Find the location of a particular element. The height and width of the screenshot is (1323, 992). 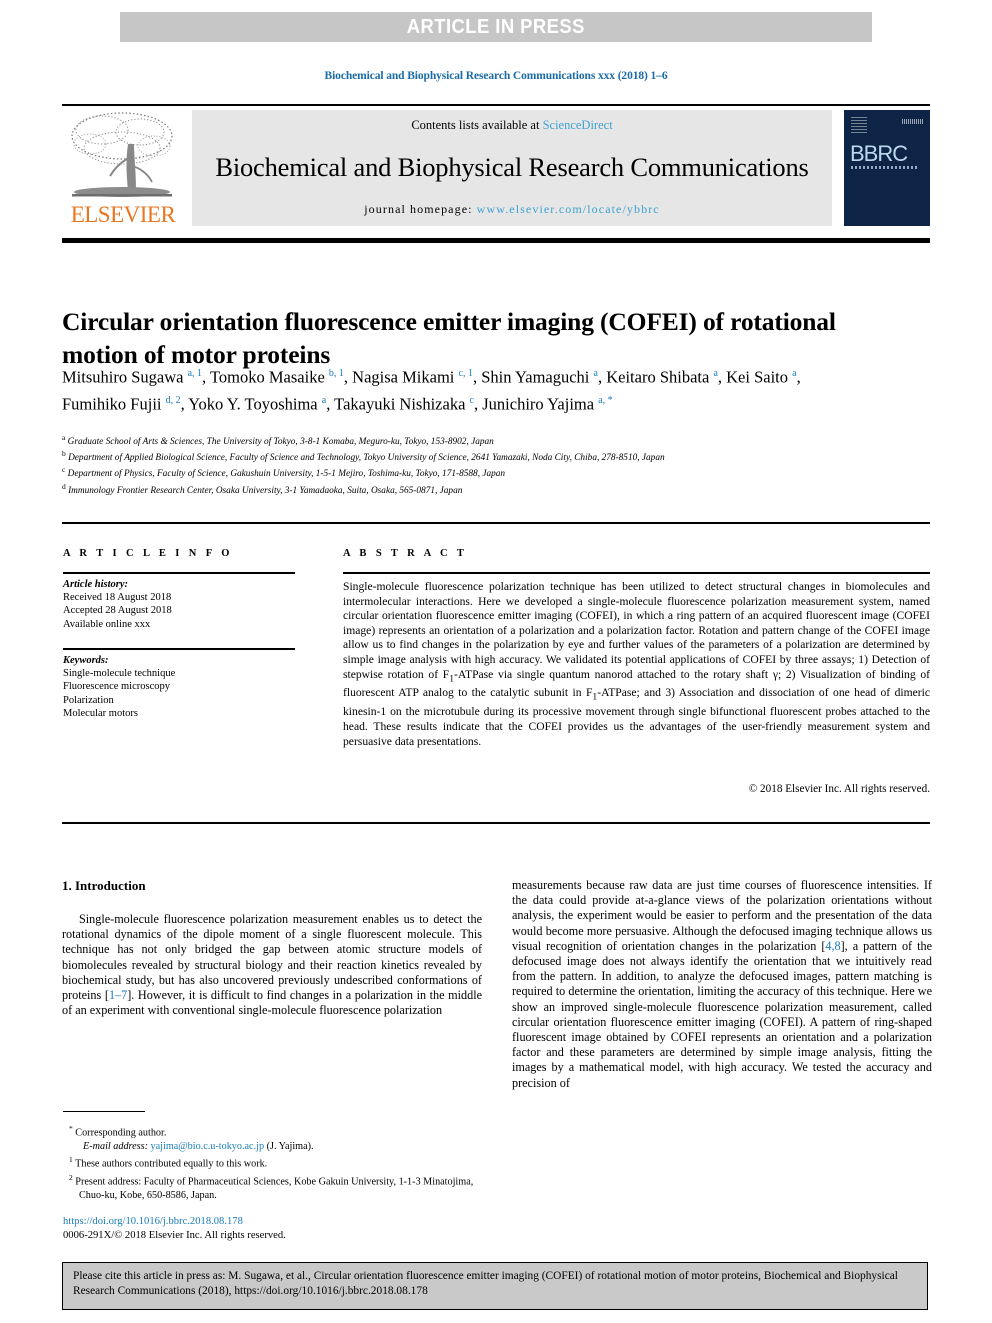

article-history-label: Article history: is located at coordinates (96, 584).